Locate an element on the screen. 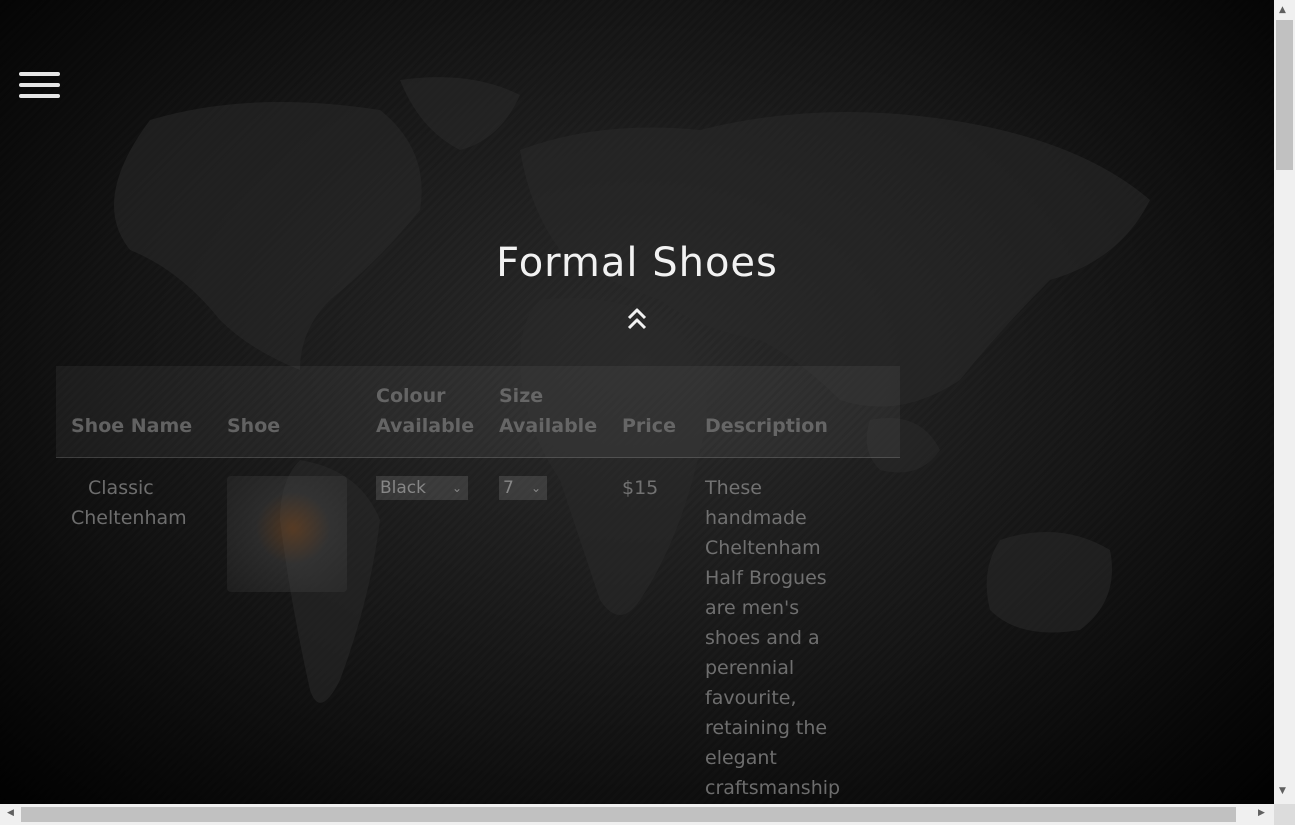  shoe-image is located at coordinates (287, 534).